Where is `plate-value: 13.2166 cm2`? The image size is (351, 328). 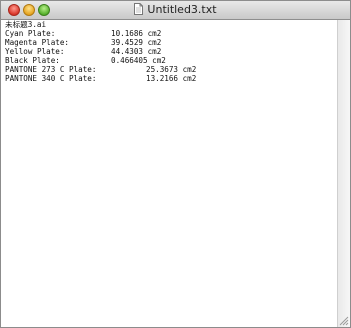 plate-value: 13.2166 cm2 is located at coordinates (171, 78).